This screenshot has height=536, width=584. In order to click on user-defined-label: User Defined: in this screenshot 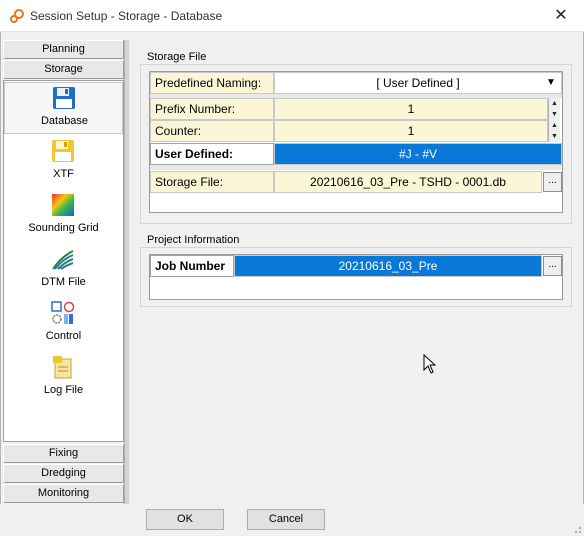, I will do `click(212, 154)`.